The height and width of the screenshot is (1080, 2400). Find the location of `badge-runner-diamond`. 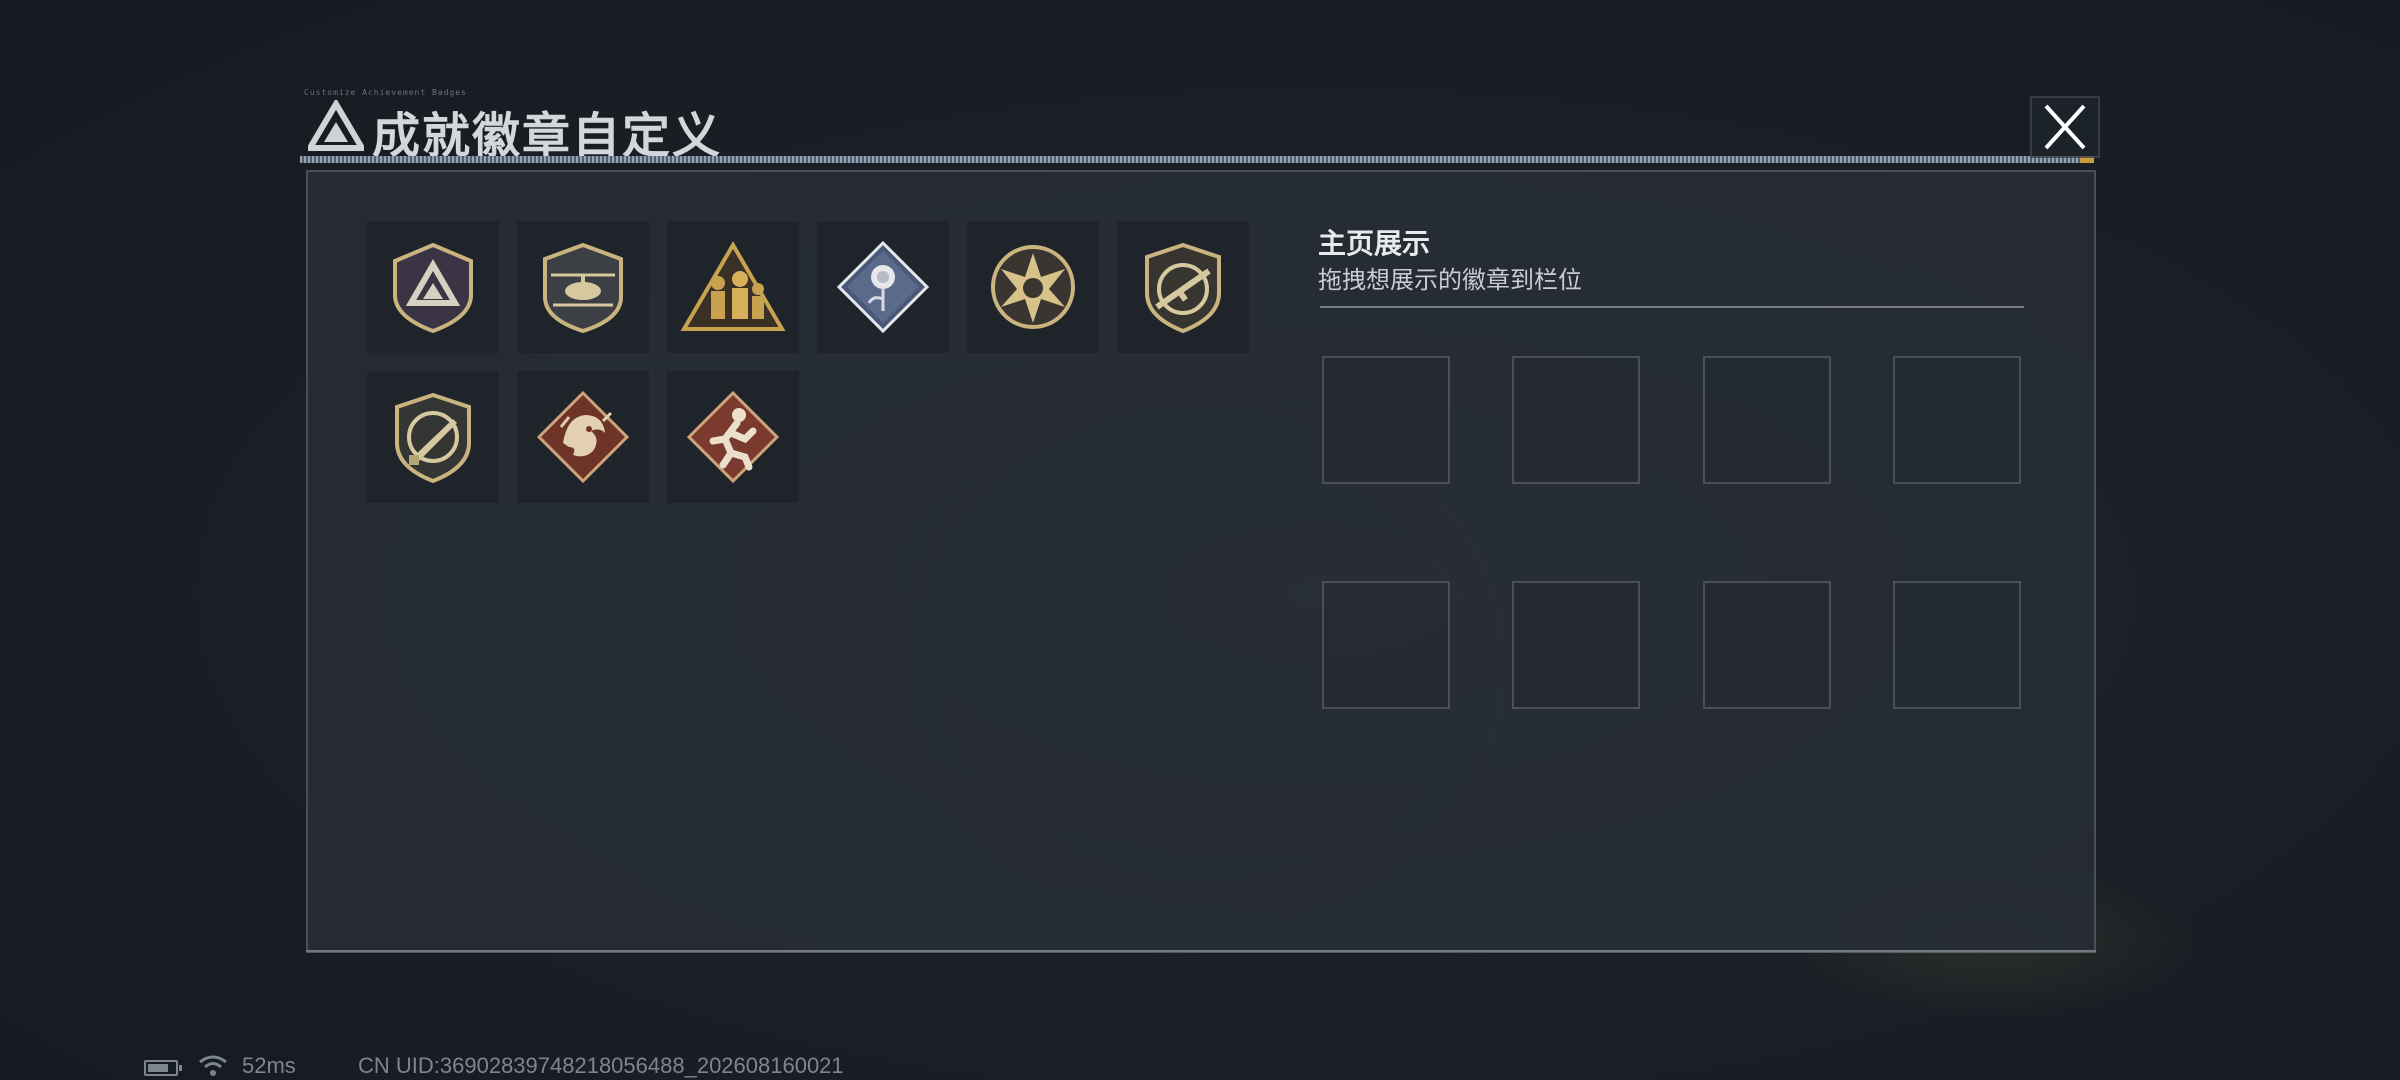

badge-runner-diamond is located at coordinates (733, 437).